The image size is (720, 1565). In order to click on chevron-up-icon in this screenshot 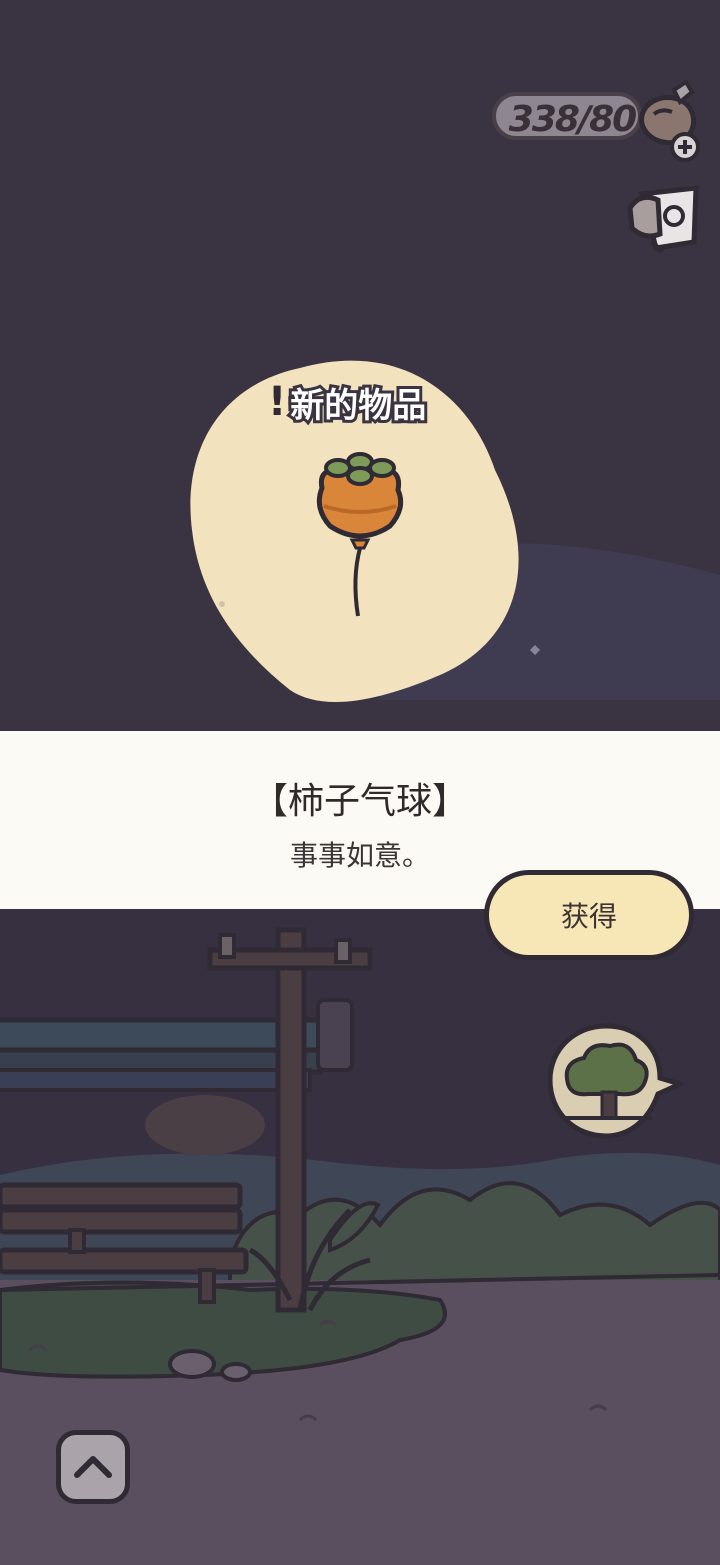, I will do `click(93, 1467)`.